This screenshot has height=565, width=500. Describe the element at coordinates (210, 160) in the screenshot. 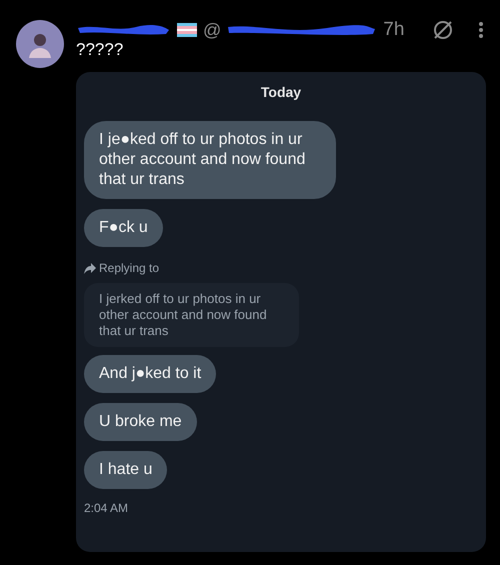

I see `message-bubble: I je●ked off to ur photos in ur other account and now found that ur trans` at that location.